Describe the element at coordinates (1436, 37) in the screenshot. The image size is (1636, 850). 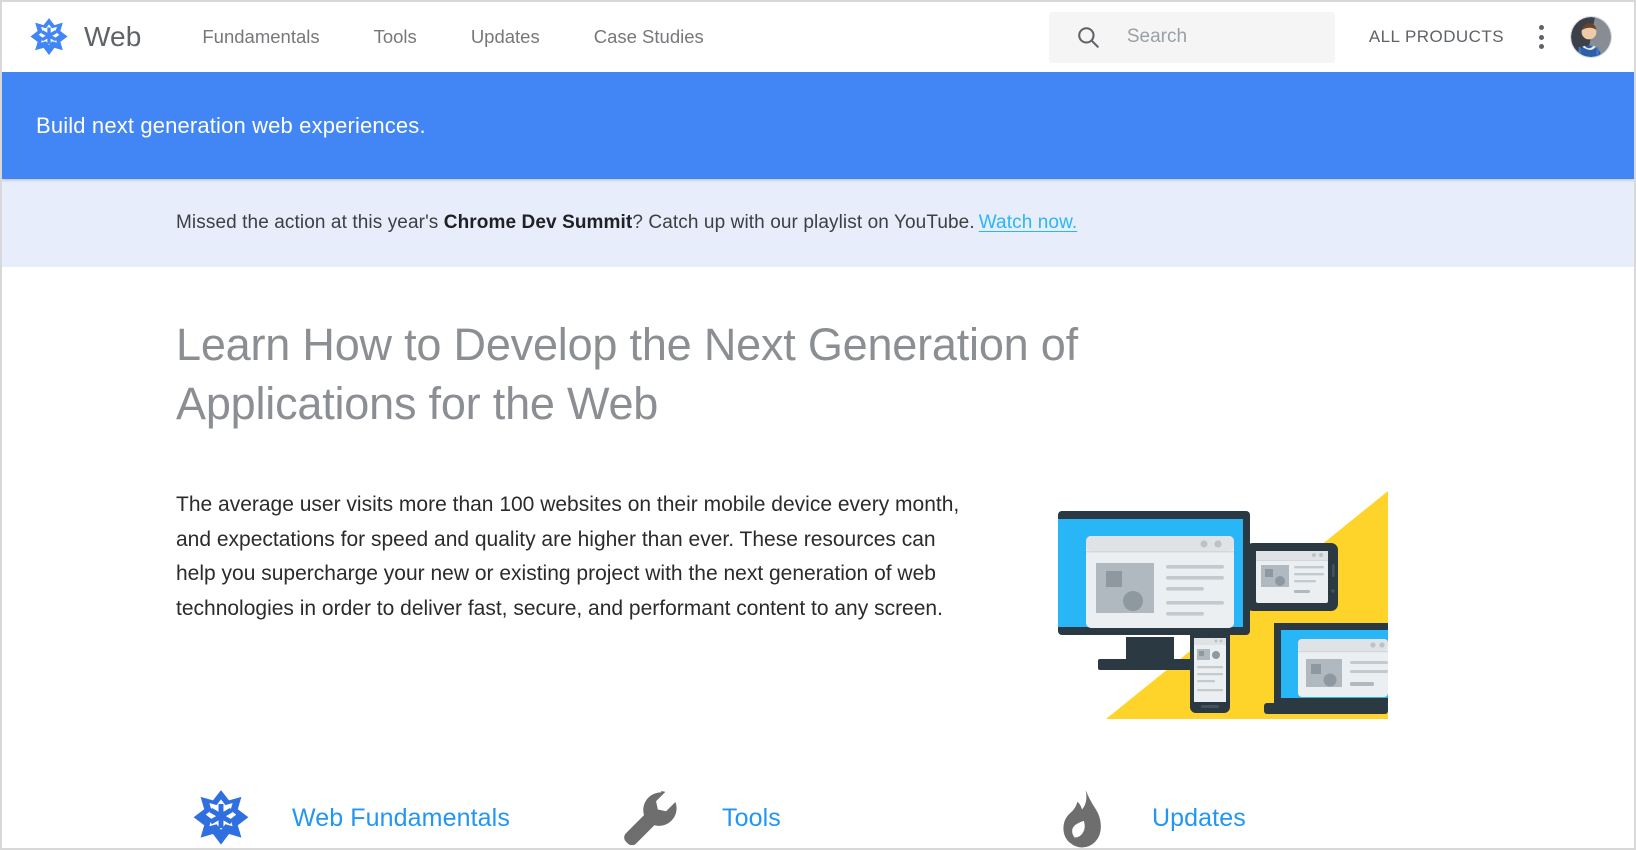
I see `all-products-link: ALL PRODUCTS` at that location.